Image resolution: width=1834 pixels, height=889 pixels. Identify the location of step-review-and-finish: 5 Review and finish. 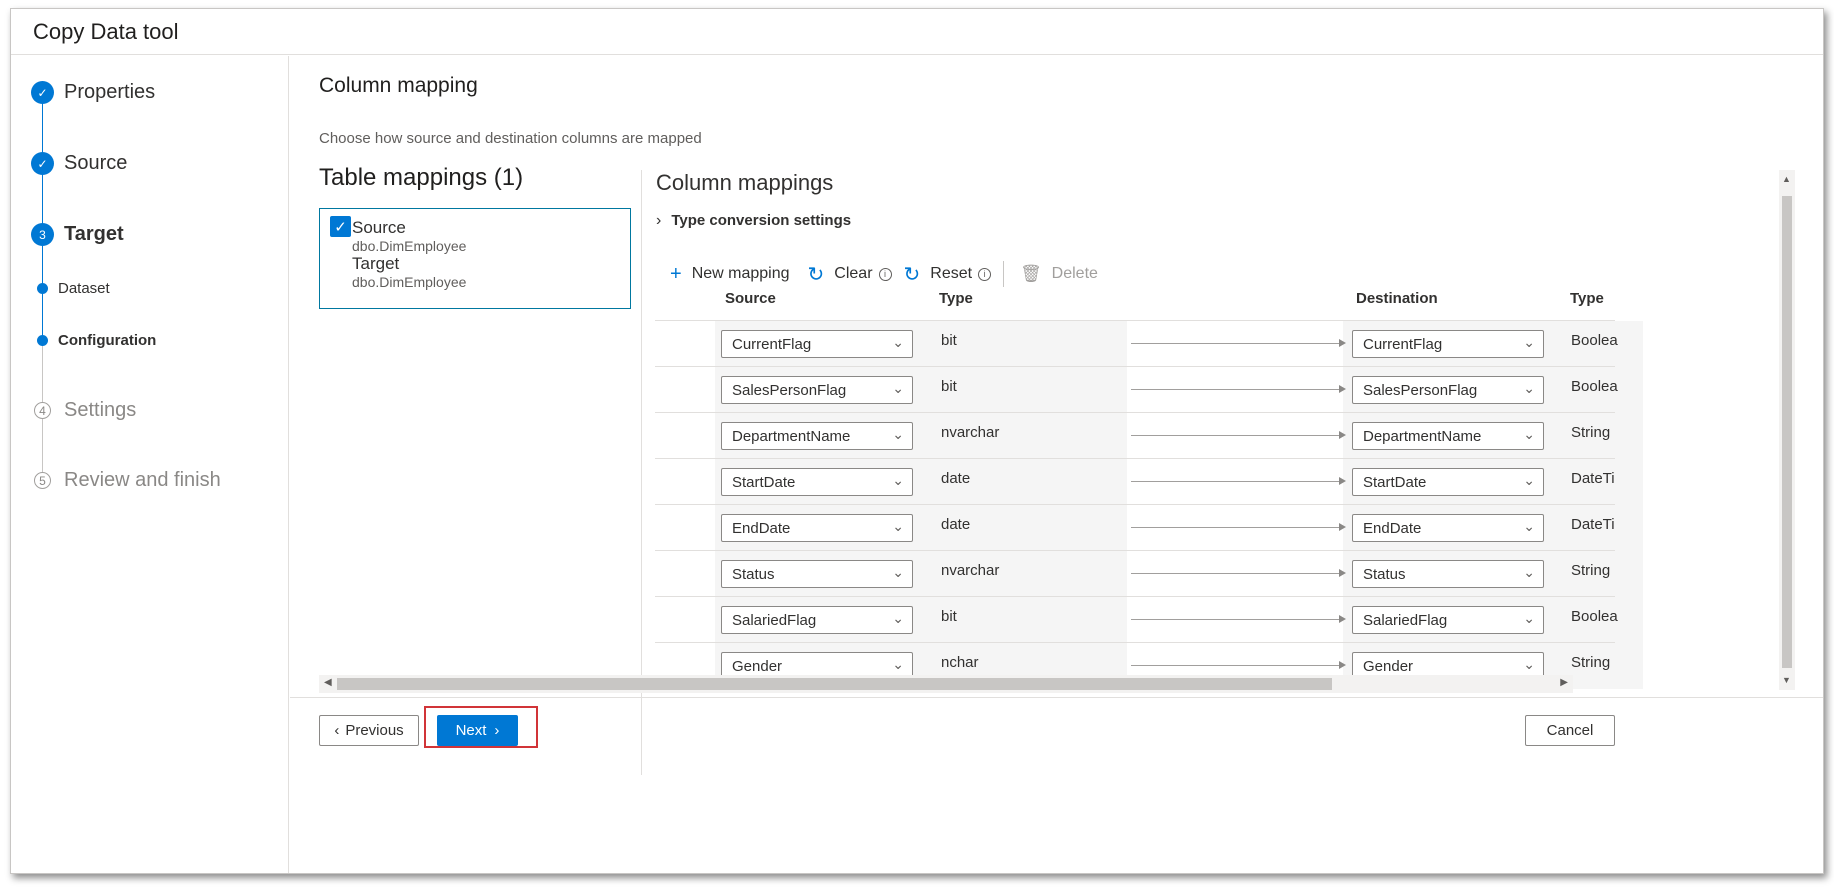
(126, 480).